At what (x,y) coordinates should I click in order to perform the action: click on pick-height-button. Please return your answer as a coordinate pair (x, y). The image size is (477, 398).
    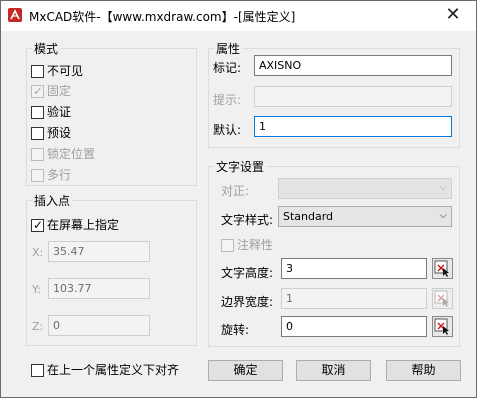
    Looking at the image, I should click on (442, 268).